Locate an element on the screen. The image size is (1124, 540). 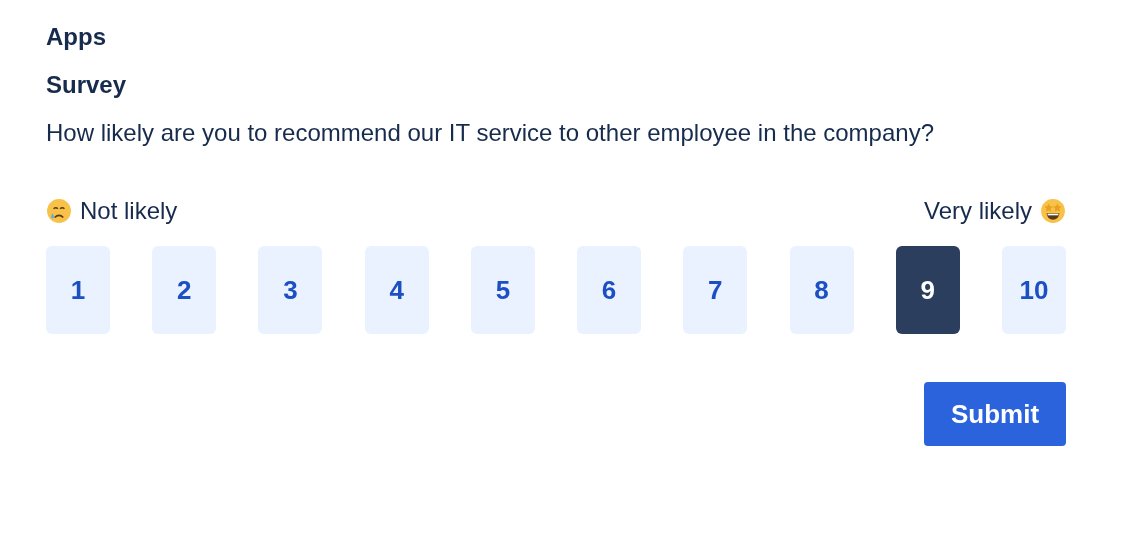
rating-option: 1 is located at coordinates (78, 290).